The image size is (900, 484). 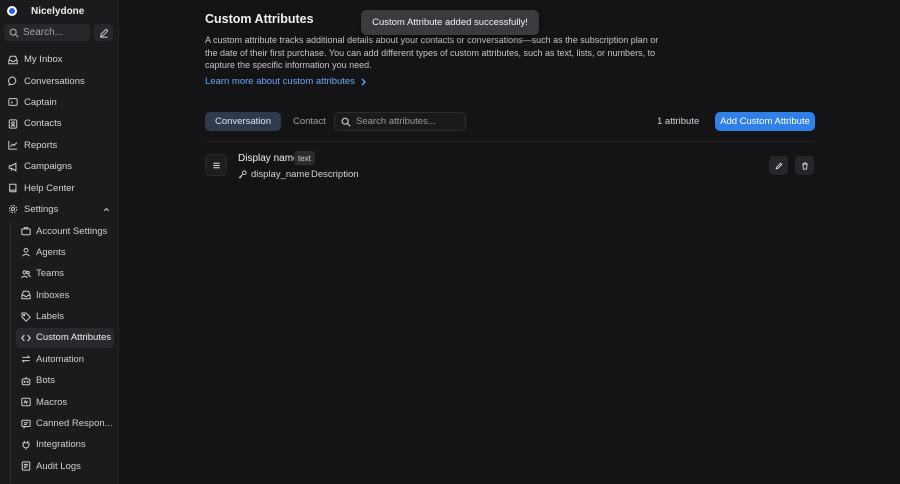 What do you see at coordinates (58, 466) in the screenshot?
I see `sidebar-item-label: Audit Logs` at bounding box center [58, 466].